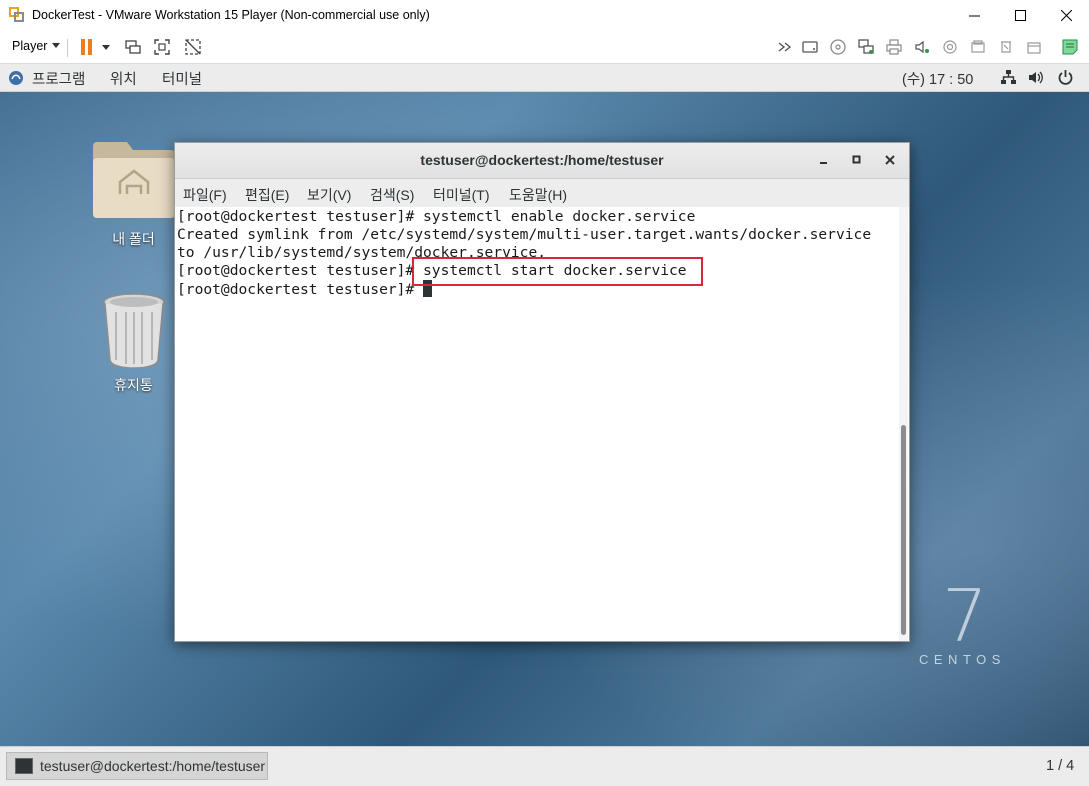 The width and height of the screenshot is (1089, 786). What do you see at coordinates (133, 239) in the screenshot?
I see `home-folder-label: 내 폴더` at bounding box center [133, 239].